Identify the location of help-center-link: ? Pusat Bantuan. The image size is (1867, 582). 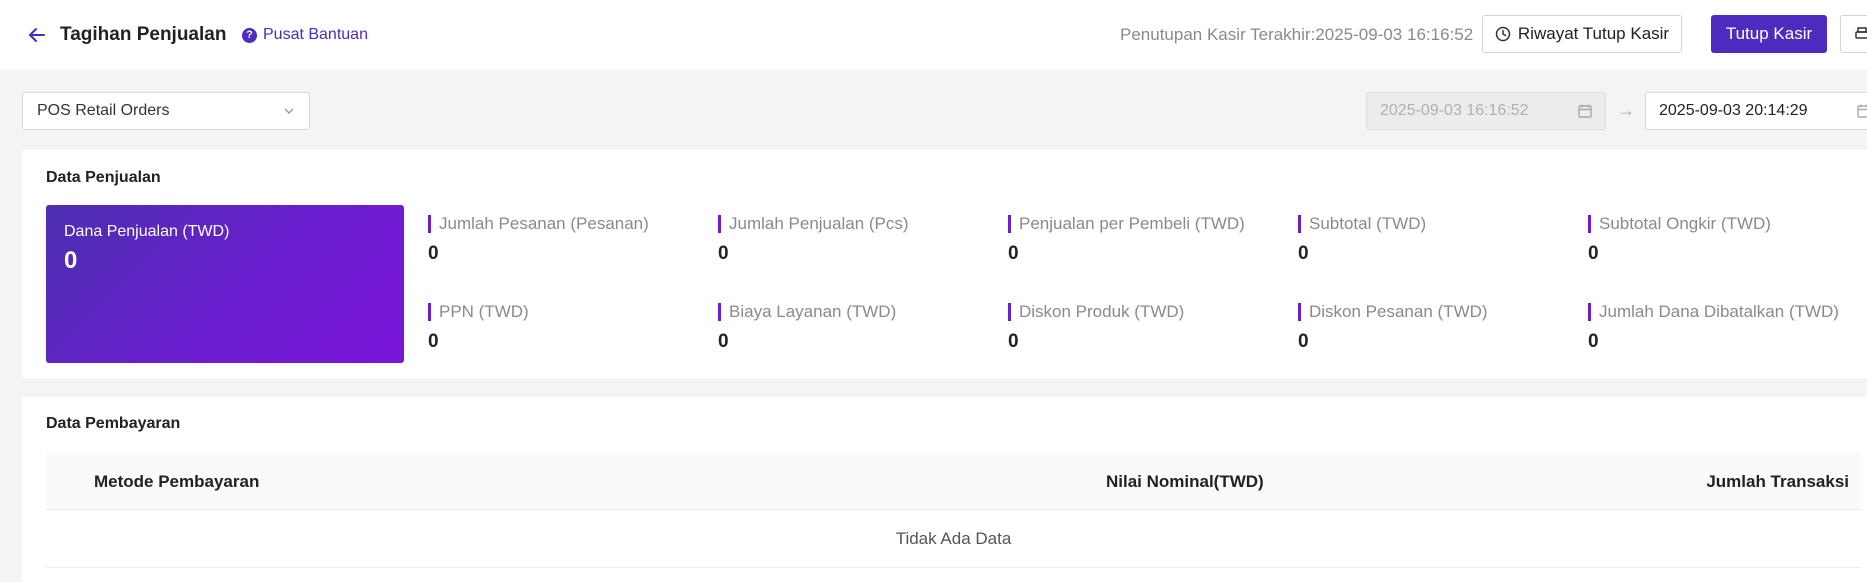
(305, 35).